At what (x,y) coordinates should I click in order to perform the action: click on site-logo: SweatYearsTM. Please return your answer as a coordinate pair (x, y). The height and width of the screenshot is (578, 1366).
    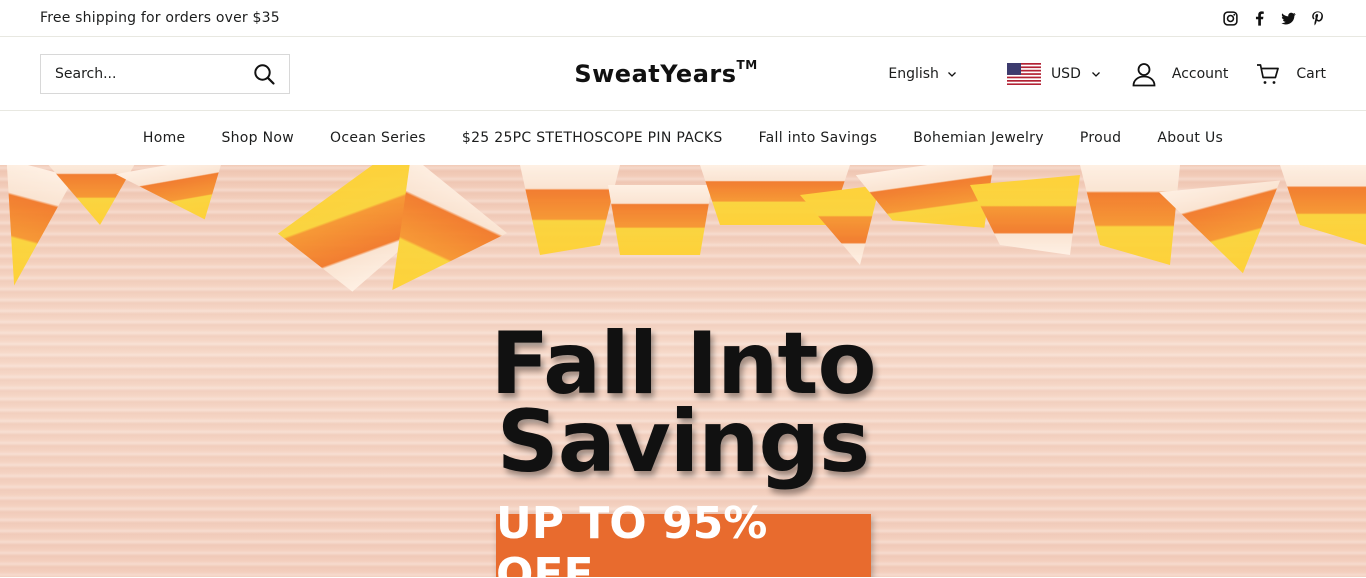
    Looking at the image, I should click on (666, 72).